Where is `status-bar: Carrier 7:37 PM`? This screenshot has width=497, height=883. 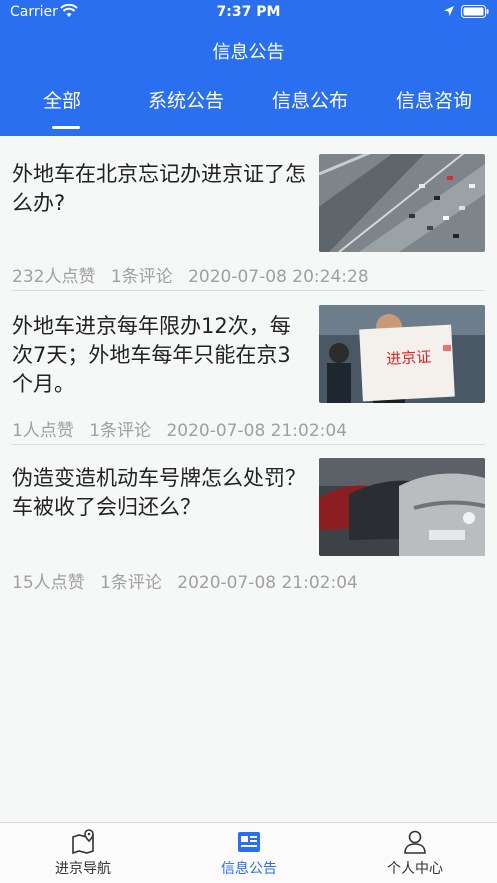 status-bar: Carrier 7:37 PM is located at coordinates (248, 13).